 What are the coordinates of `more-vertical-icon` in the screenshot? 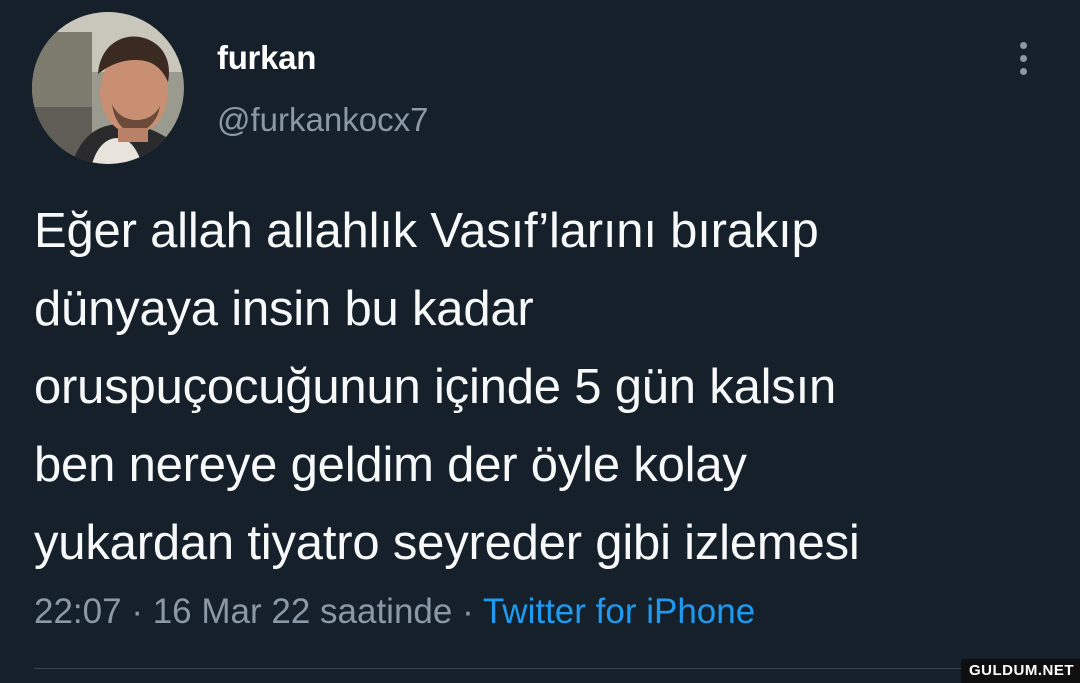 It's located at (1024, 58).